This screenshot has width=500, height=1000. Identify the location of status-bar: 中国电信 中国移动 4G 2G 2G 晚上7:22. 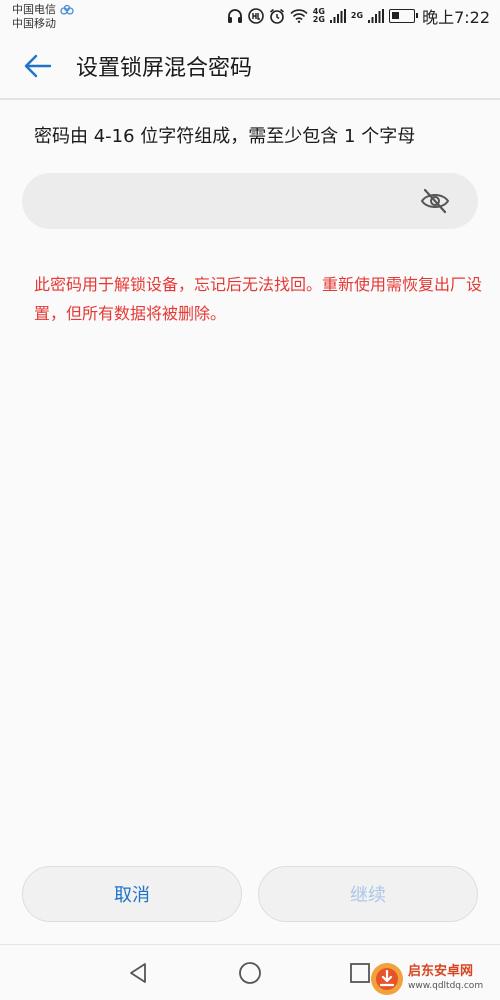
(250, 17).